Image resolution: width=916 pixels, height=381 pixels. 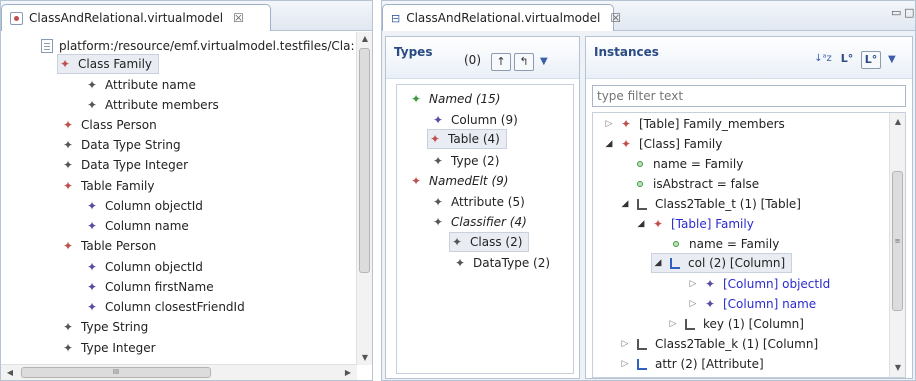 I want to click on left-editor-tab: ClassAndRelational.virtualmodel ☒, so click(x=136, y=17).